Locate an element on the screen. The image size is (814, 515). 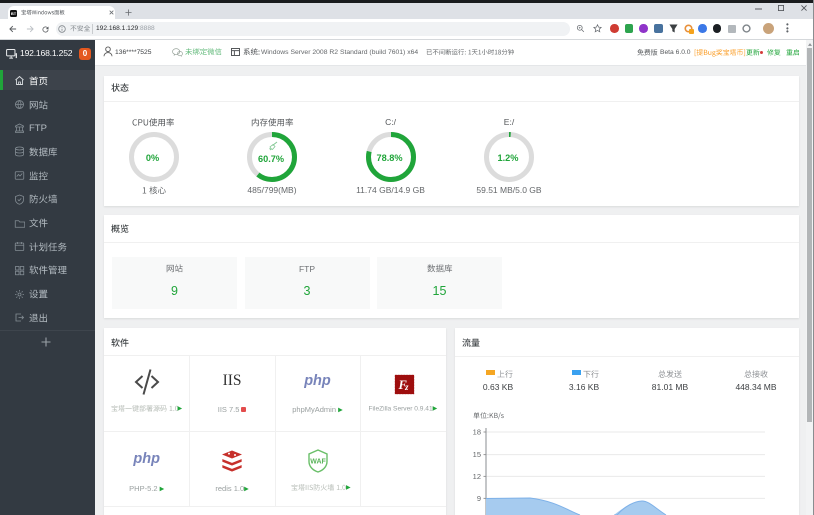
svg-text: 15 is located at coordinates (477, 454).